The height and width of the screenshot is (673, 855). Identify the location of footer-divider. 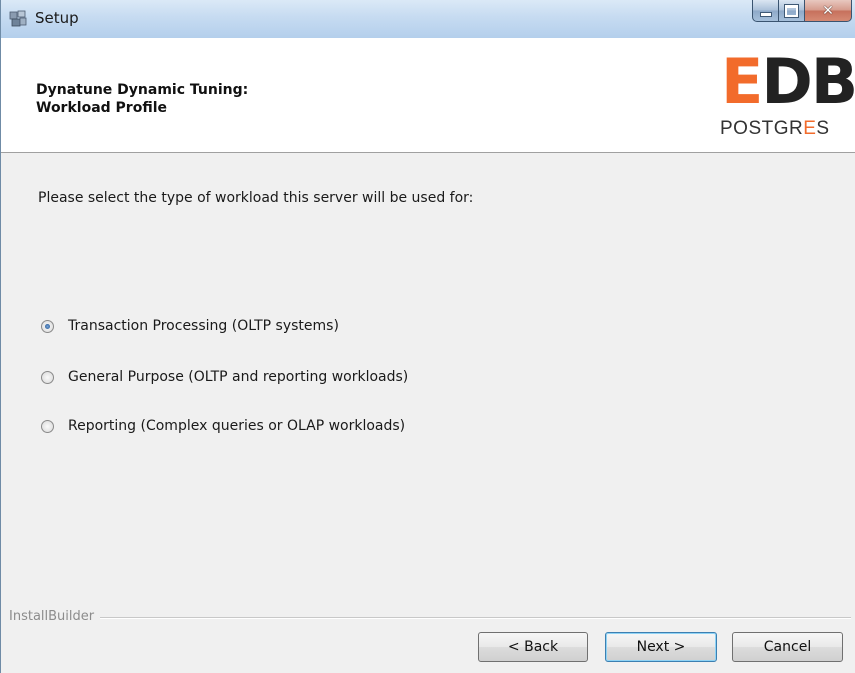
(430, 618).